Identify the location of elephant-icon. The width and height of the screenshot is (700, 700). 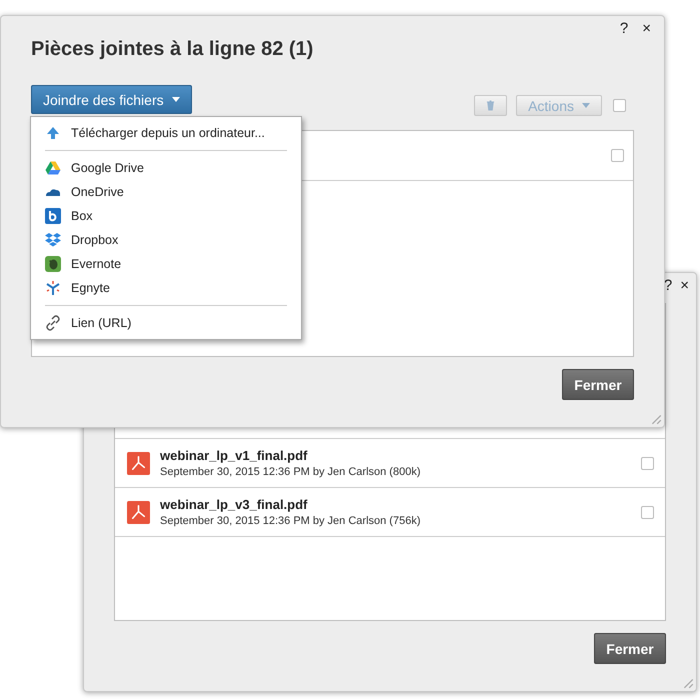
(53, 264).